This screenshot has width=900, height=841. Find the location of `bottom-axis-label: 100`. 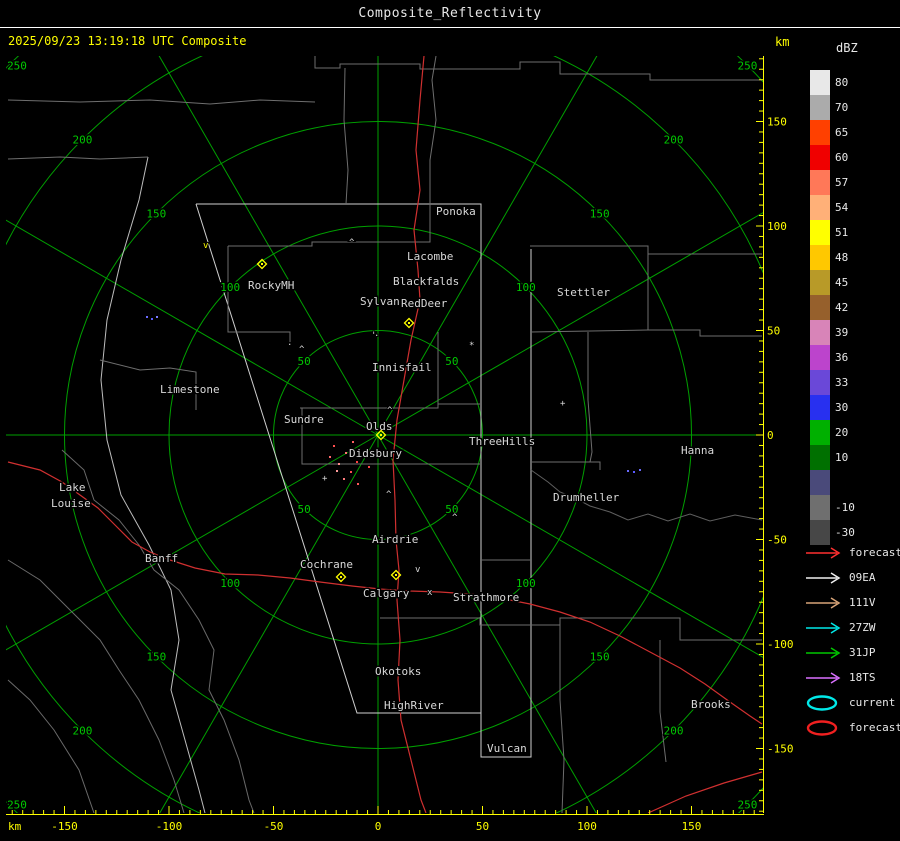

bottom-axis-label: 100 is located at coordinates (587, 826).